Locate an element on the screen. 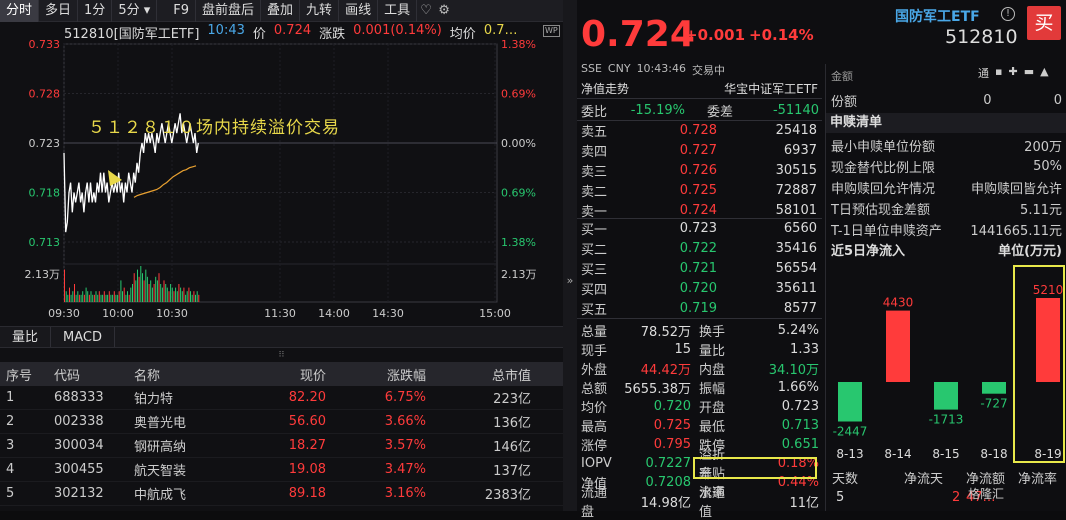 This screenshot has width=1066, height=520. table-cell: 146亿 is located at coordinates (512, 447).